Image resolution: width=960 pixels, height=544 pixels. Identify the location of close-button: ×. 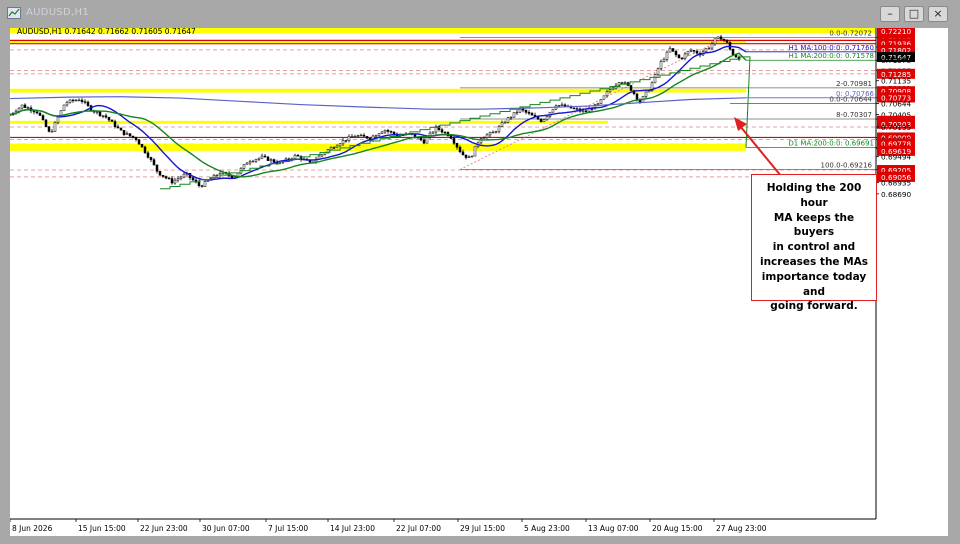
(938, 14).